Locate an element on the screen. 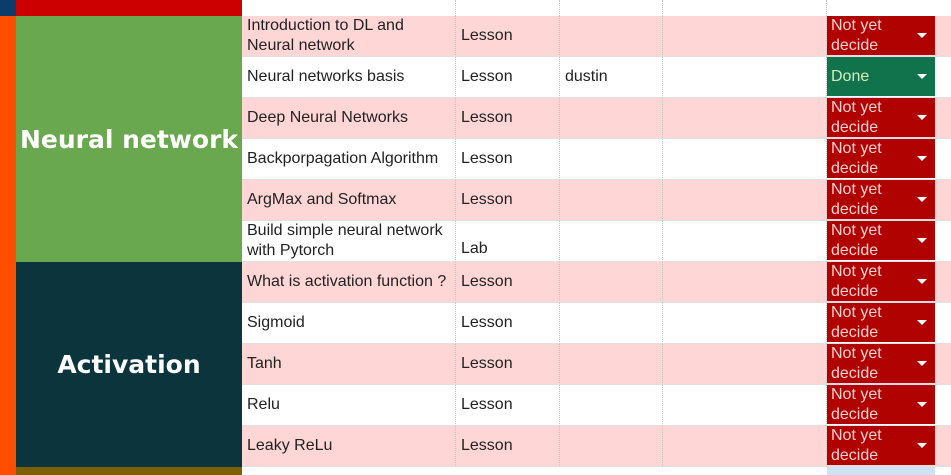 This screenshot has width=951, height=475. status-cell-partial is located at coordinates (881, 471).